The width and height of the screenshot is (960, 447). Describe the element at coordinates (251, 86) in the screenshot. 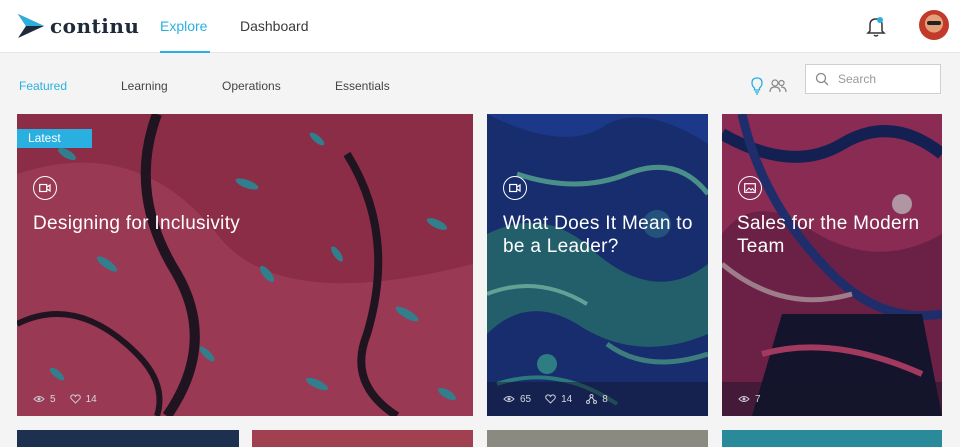

I see `subnav-operations: Operations` at that location.